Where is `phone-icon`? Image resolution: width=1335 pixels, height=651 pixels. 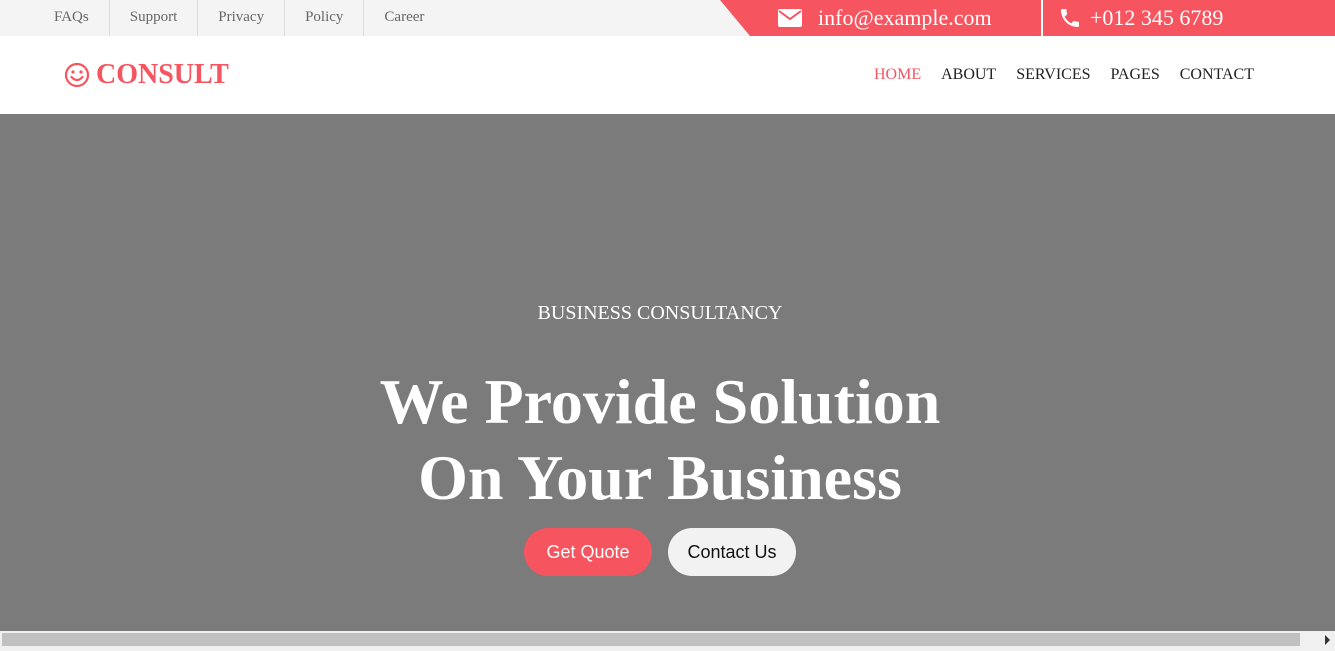
phone-icon is located at coordinates (1070, 18).